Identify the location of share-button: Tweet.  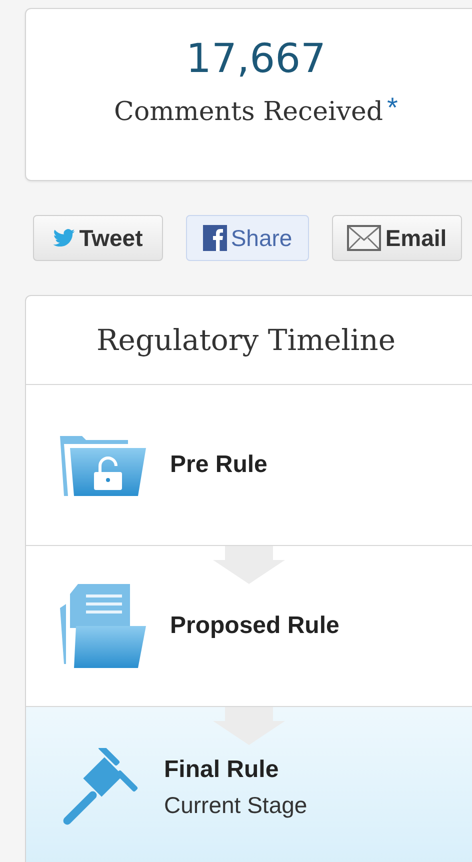
(98, 238).